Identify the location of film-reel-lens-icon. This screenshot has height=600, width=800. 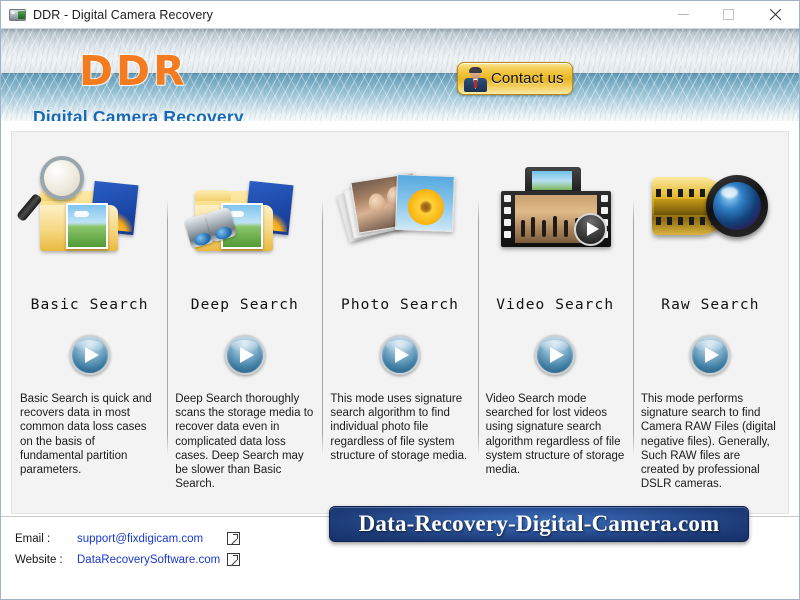
(710, 207).